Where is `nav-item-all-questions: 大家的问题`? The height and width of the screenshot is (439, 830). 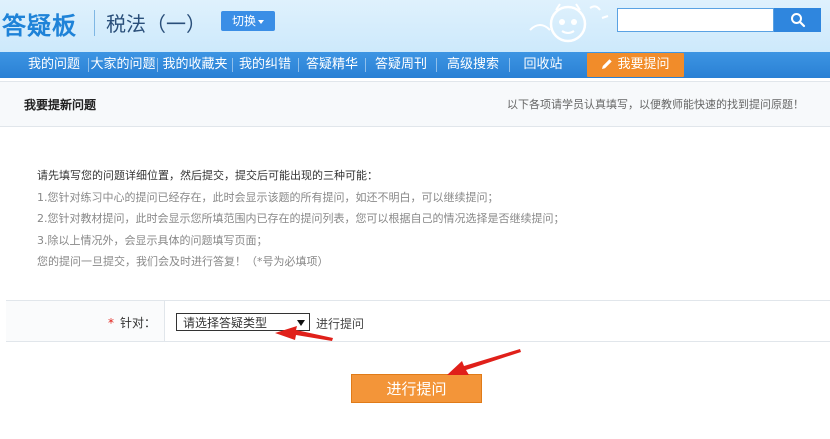
nav-item-all-questions: 大家的问题 is located at coordinates (123, 65).